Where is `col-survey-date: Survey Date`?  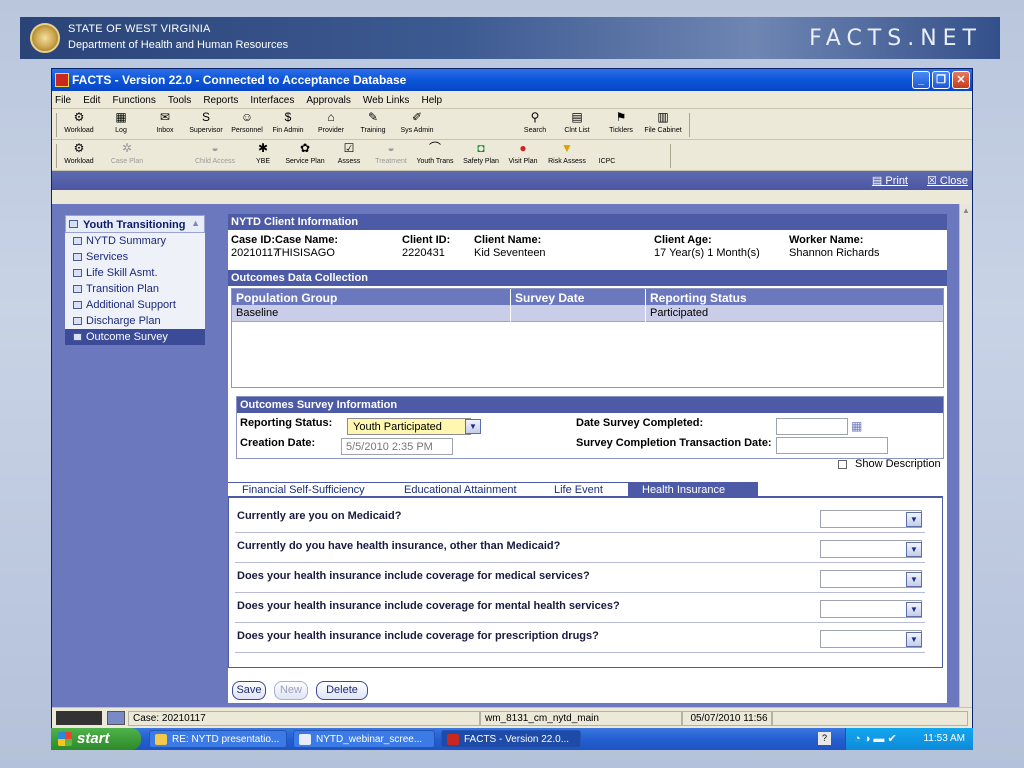
col-survey-date: Survey Date is located at coordinates (549, 298).